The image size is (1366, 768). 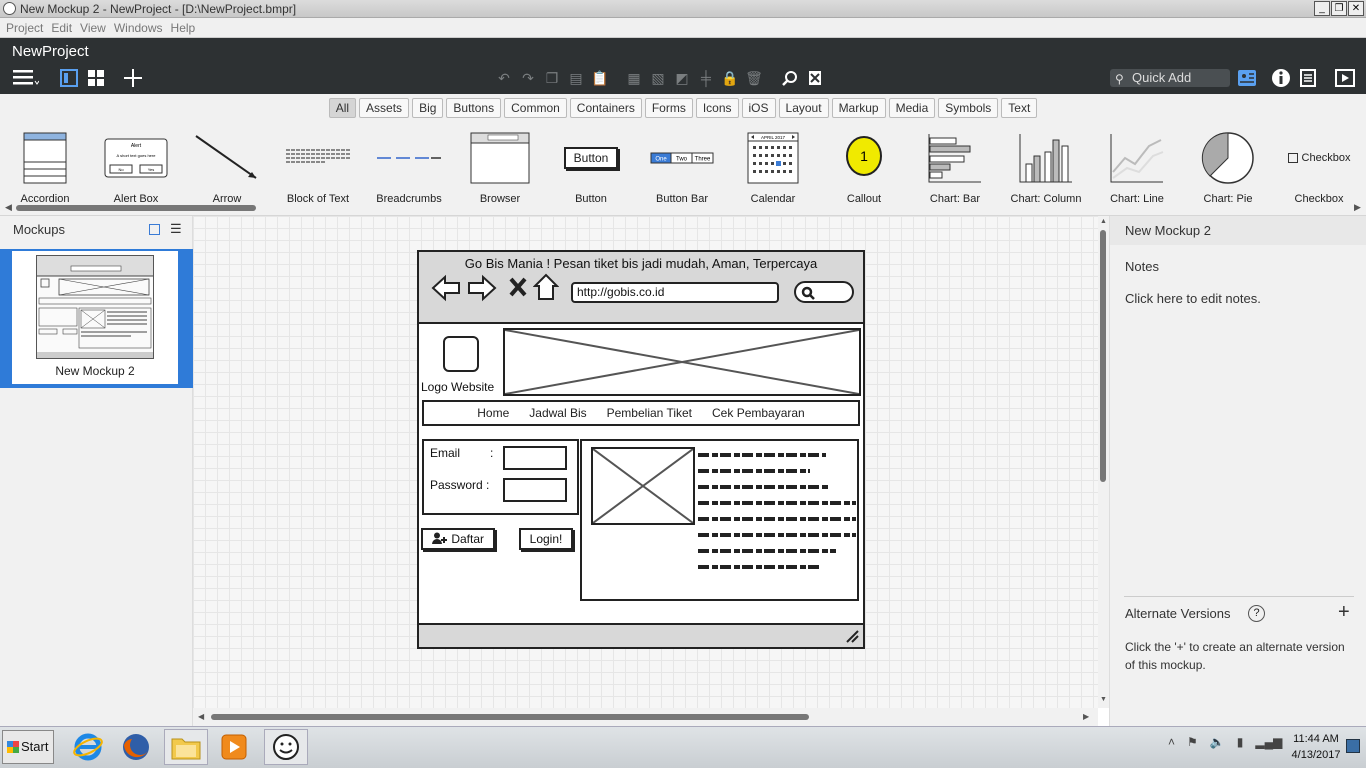 I want to click on category-media: Media, so click(x=912, y=108).